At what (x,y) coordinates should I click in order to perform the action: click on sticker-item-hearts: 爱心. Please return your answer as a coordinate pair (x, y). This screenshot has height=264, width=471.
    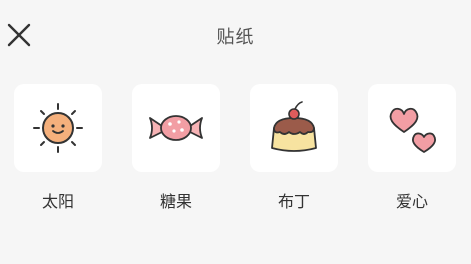
    Looking at the image, I should click on (413, 149).